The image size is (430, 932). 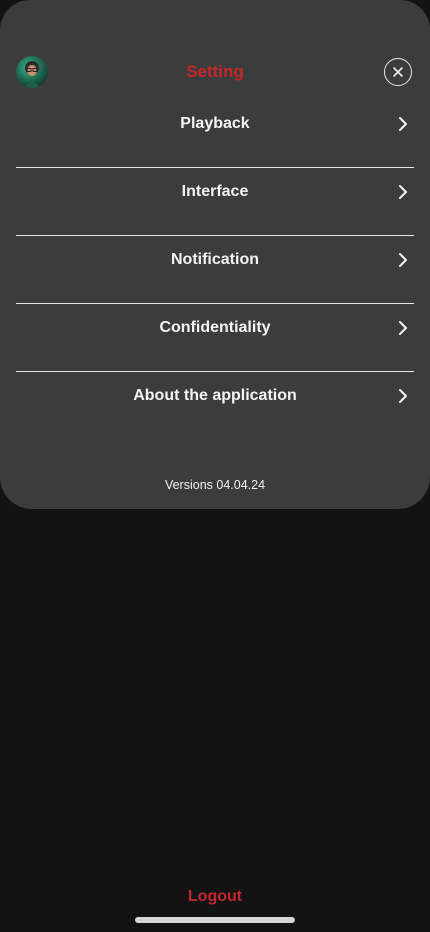 I want to click on menu-item-label: Notification, so click(x=215, y=259).